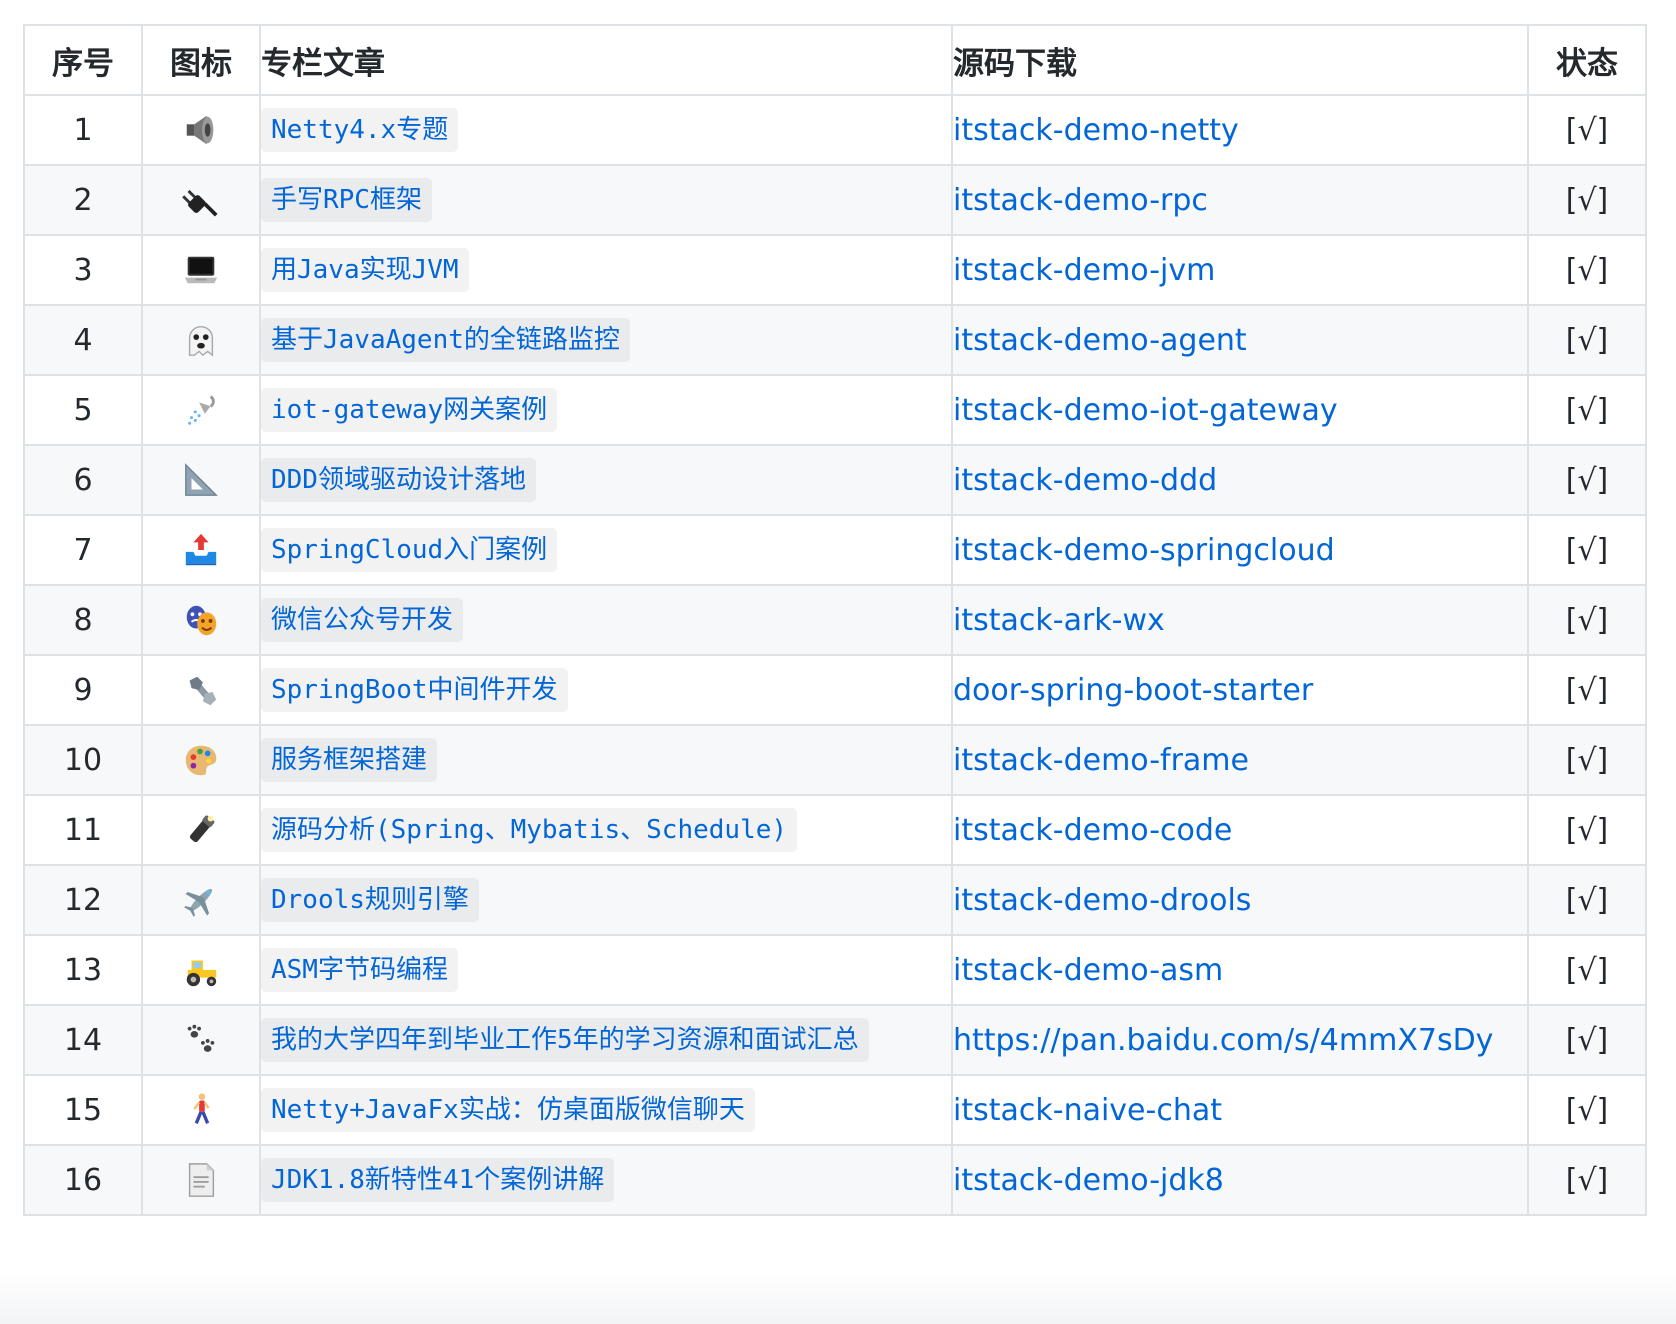  I want to click on article-link: 手写RPC框架, so click(346, 200).